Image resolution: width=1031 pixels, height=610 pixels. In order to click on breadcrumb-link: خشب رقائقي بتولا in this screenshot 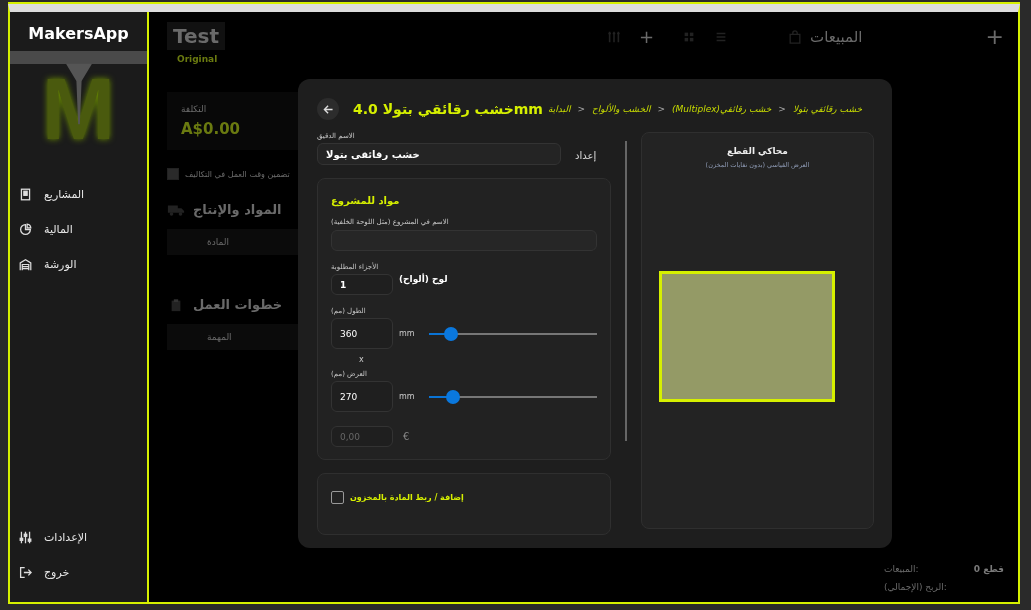, I will do `click(827, 109)`.